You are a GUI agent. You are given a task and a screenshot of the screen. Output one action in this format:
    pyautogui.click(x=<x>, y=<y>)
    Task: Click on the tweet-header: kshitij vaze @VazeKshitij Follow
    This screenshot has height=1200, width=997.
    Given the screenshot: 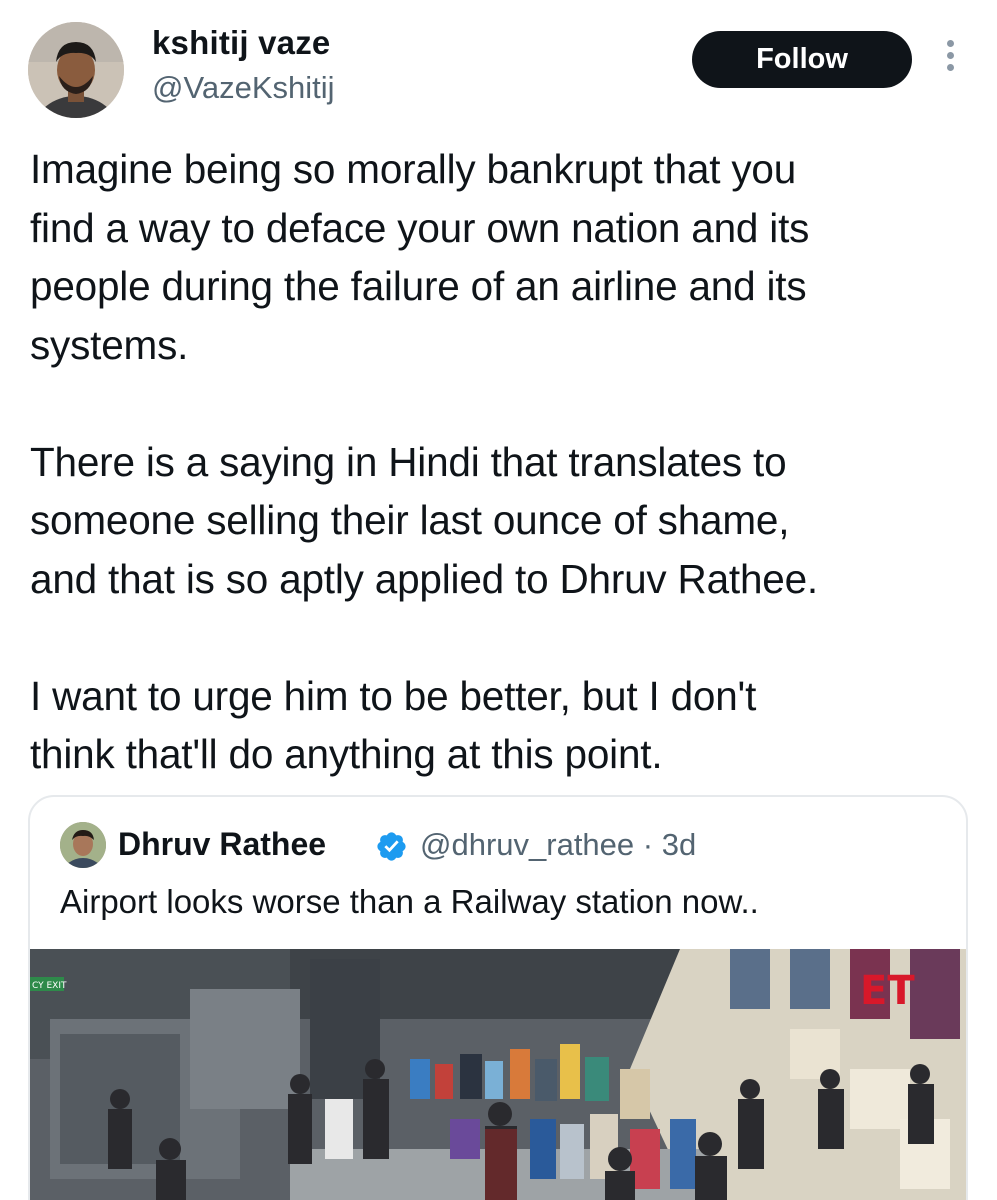 What is the action you would take?
    pyautogui.click(x=498, y=65)
    